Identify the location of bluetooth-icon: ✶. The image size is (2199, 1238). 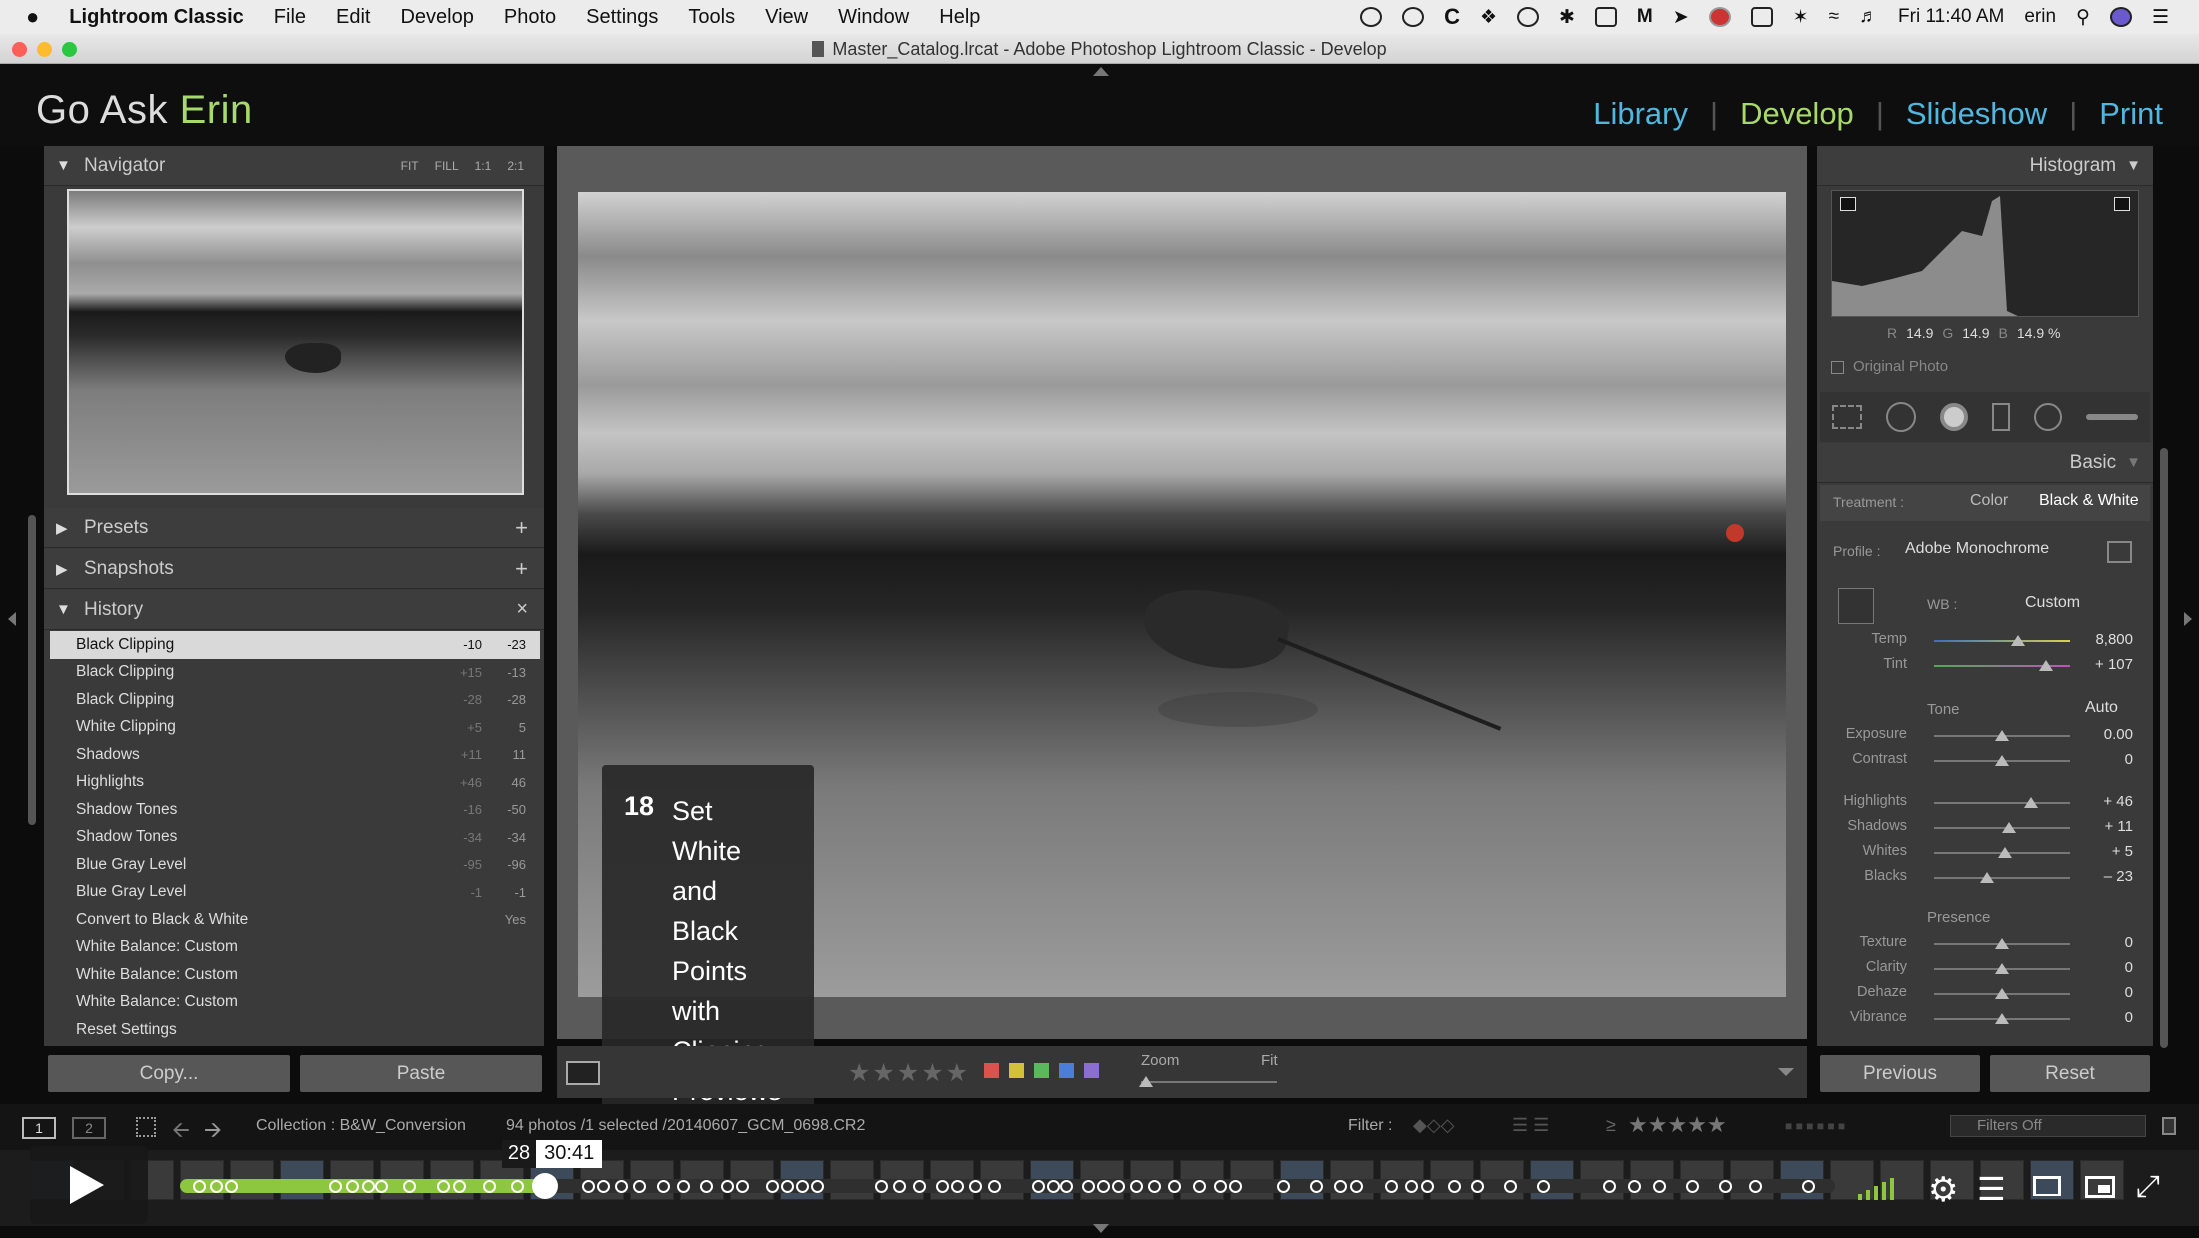
(1801, 17).